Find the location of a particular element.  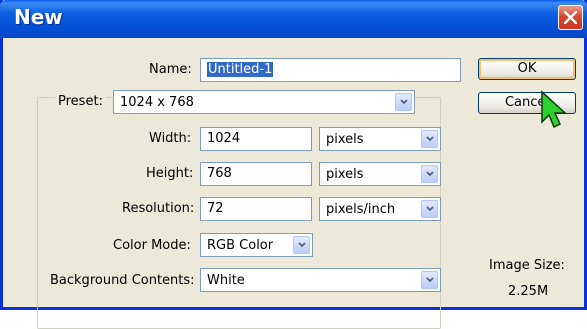

resolution-label: Resolution: is located at coordinates (158, 208).